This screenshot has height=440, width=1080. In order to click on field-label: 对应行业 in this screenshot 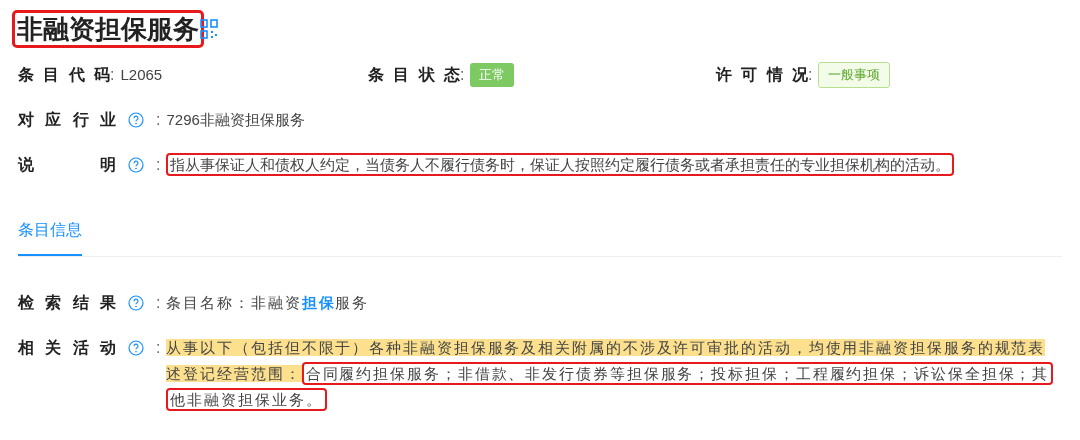, I will do `click(67, 120)`.